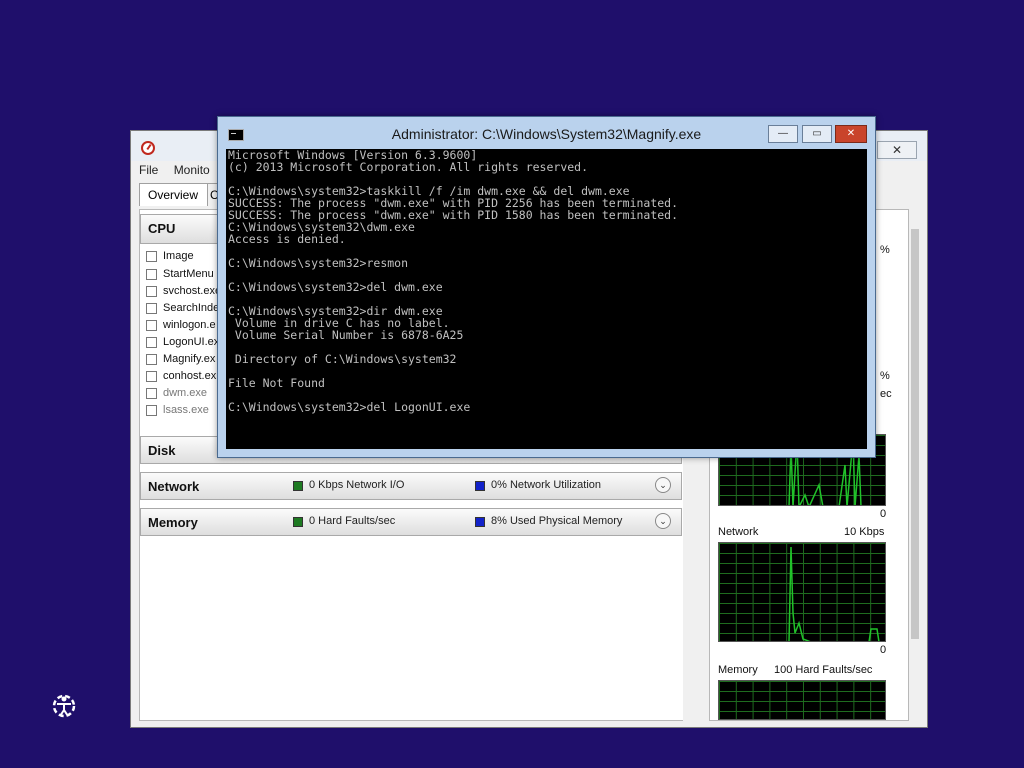 This screenshot has width=1024, height=768. I want to click on process-name: SearchInde, so click(191, 308).